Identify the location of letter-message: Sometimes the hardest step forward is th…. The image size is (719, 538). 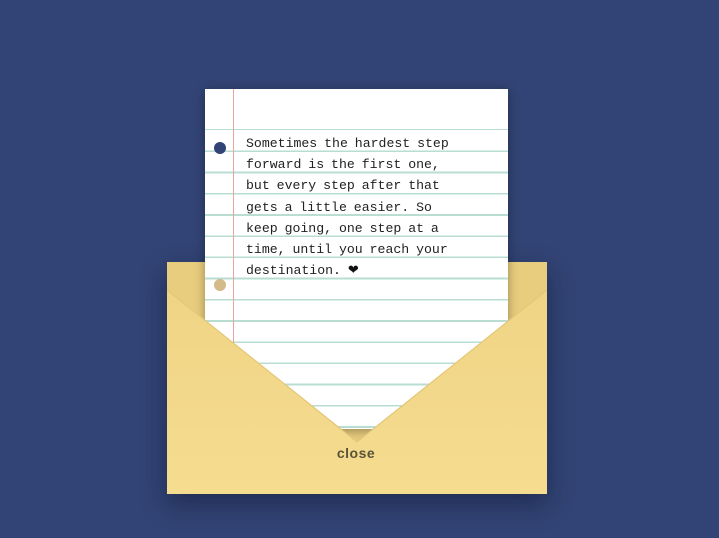
(366, 207).